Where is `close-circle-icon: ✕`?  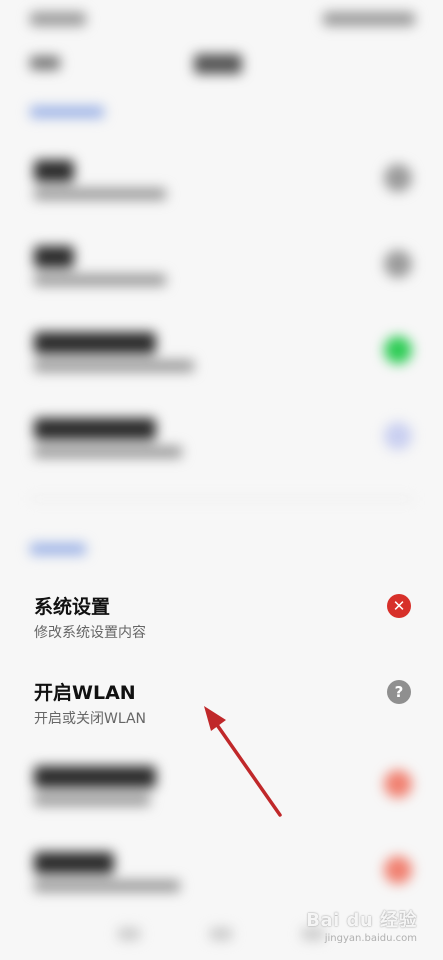 close-circle-icon: ✕ is located at coordinates (399, 606).